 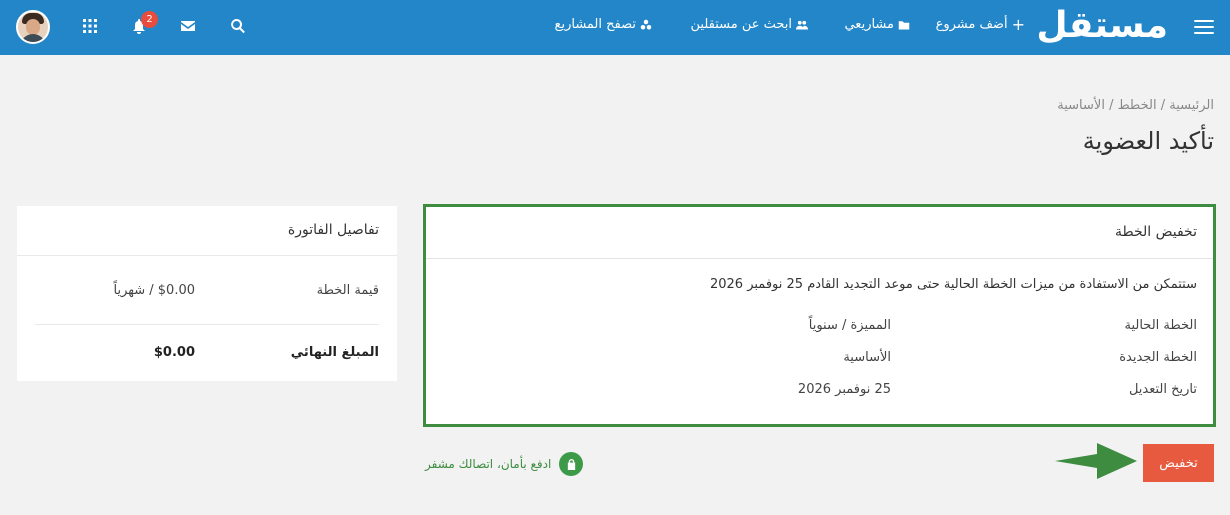 I want to click on plan-card-title: تخفيض الخطة, so click(x=819, y=233).